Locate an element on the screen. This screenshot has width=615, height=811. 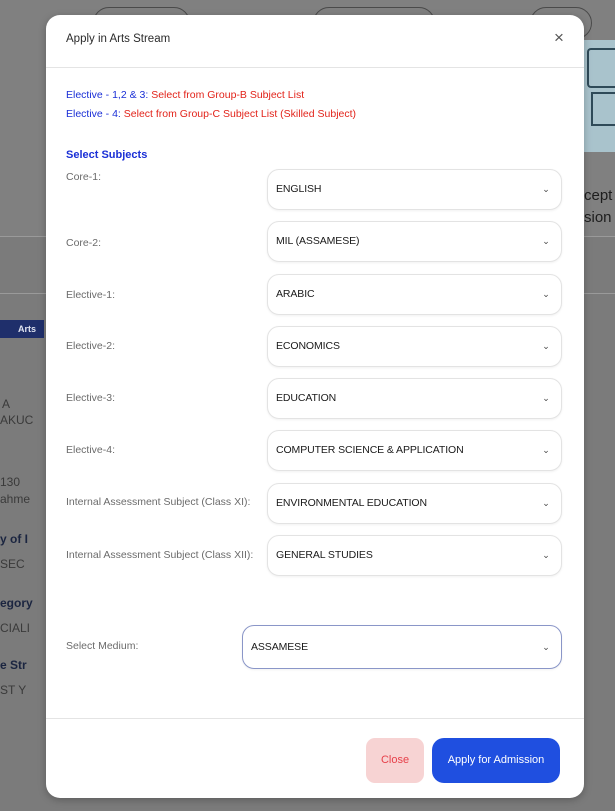
elective-note-highlight: Elective - 1,2 & 3: is located at coordinates (107, 95).